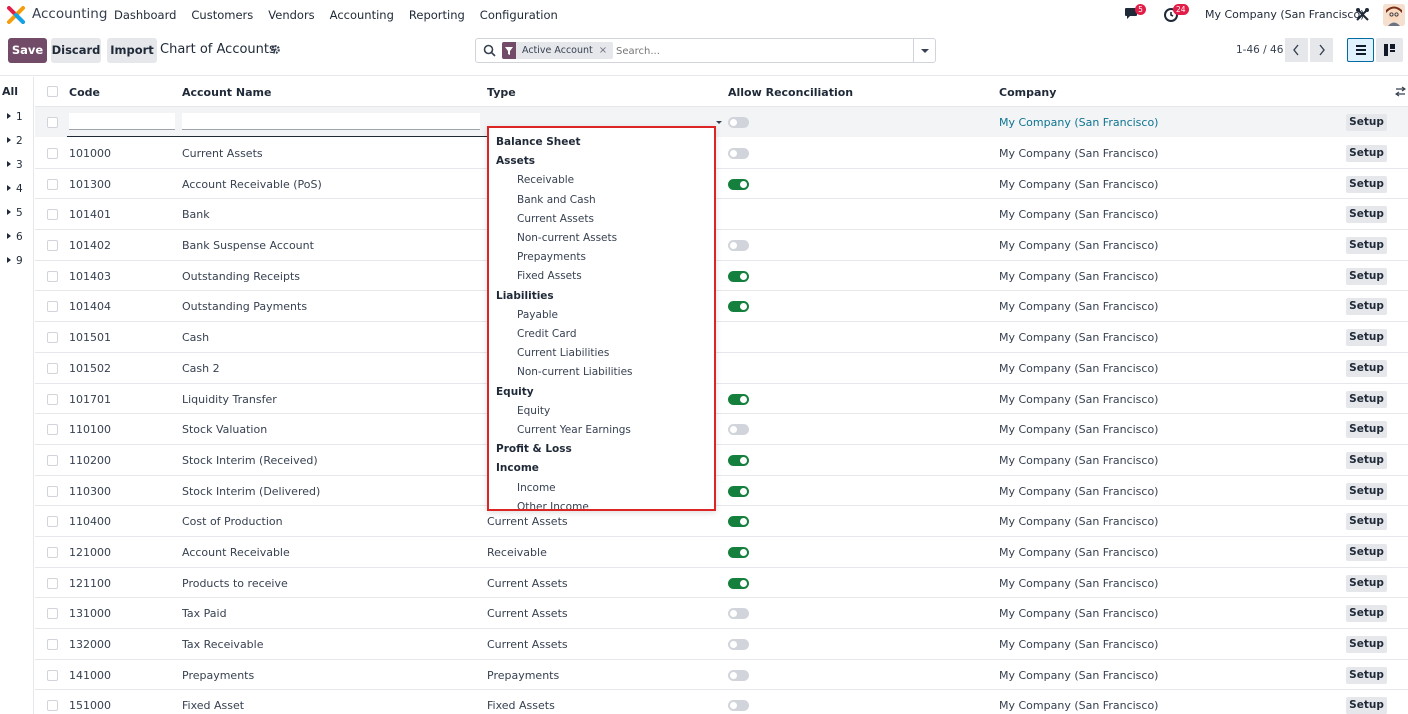 This screenshot has width=1408, height=714. Describe the element at coordinates (489, 50) in the screenshot. I see `search-icon` at that location.